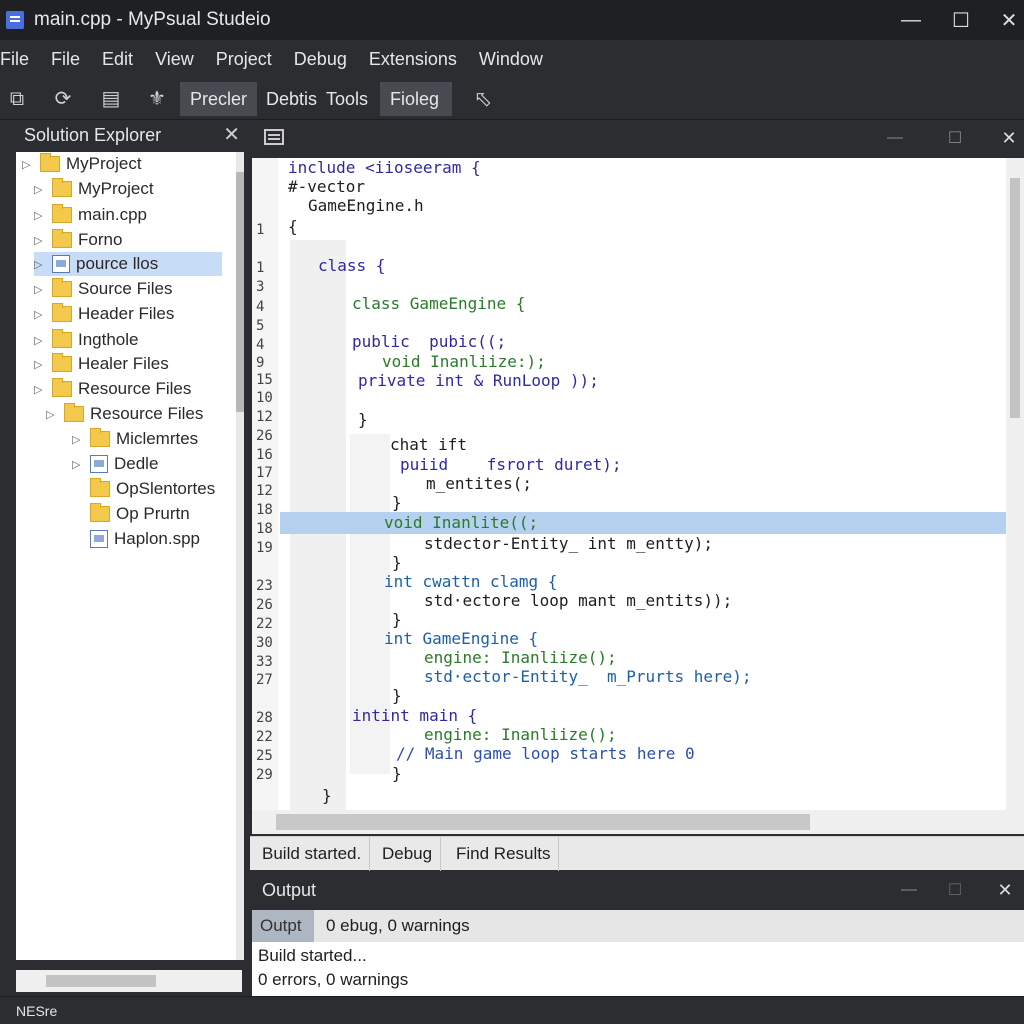 The image size is (1024, 1024). What do you see at coordinates (250, 59) in the screenshot?
I see `menu-project: Project` at bounding box center [250, 59].